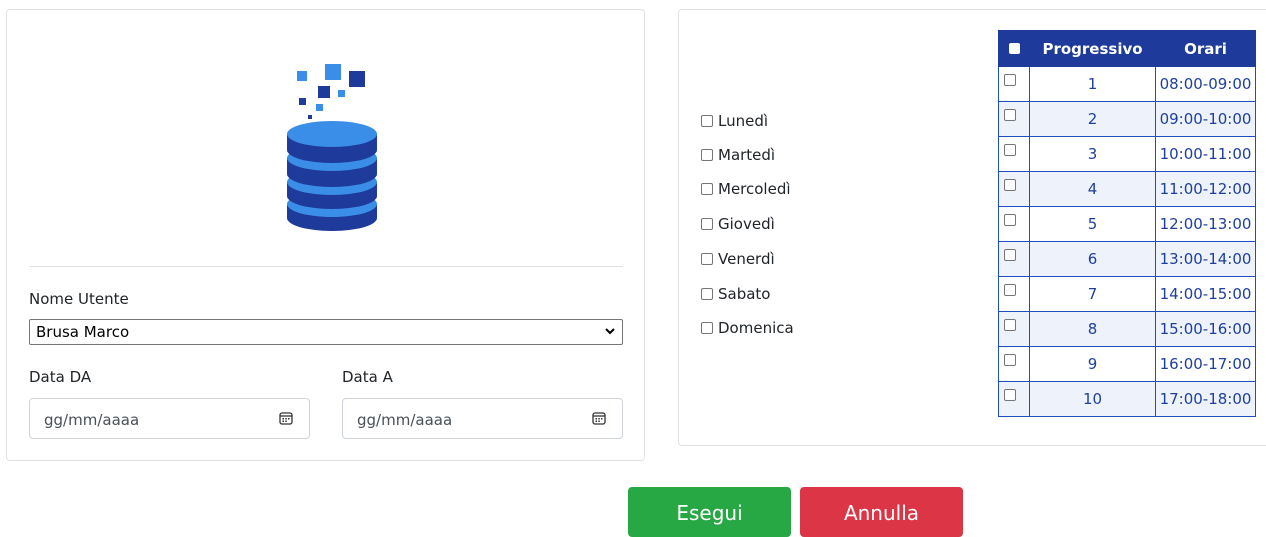 This screenshot has width=1266, height=537. Describe the element at coordinates (1205, 154) in the screenshot. I see `row-time: 10:00-11:00` at that location.